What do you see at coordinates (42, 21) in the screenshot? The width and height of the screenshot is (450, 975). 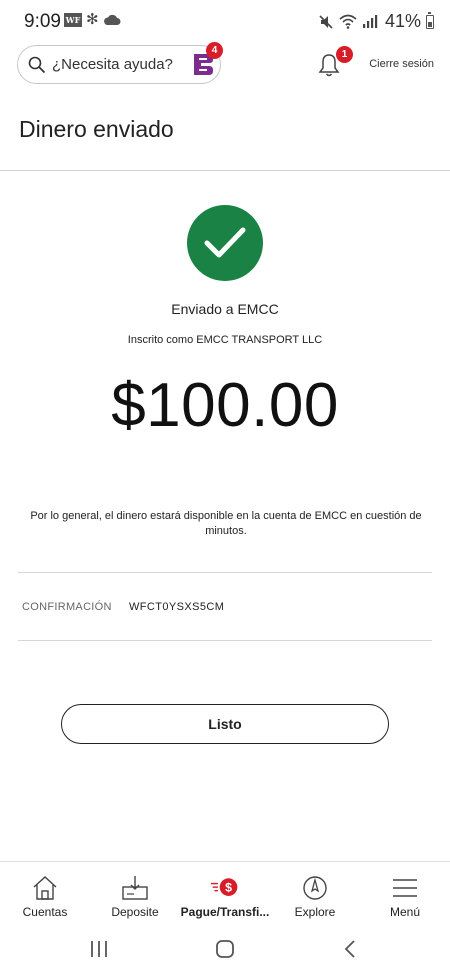 I see `status-time: 9:09` at bounding box center [42, 21].